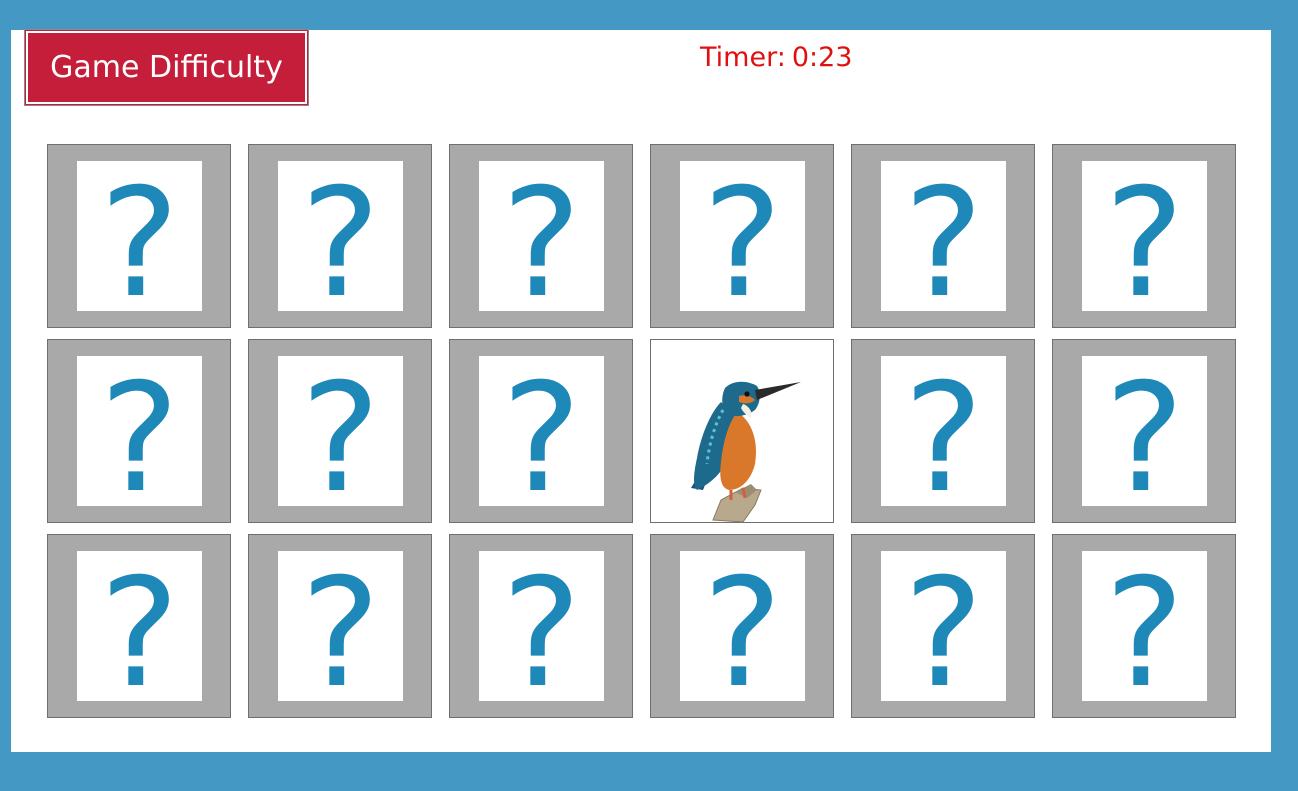 This screenshot has height=791, width=1298. What do you see at coordinates (743, 57) in the screenshot?
I see `timer-label: Timer:` at bounding box center [743, 57].